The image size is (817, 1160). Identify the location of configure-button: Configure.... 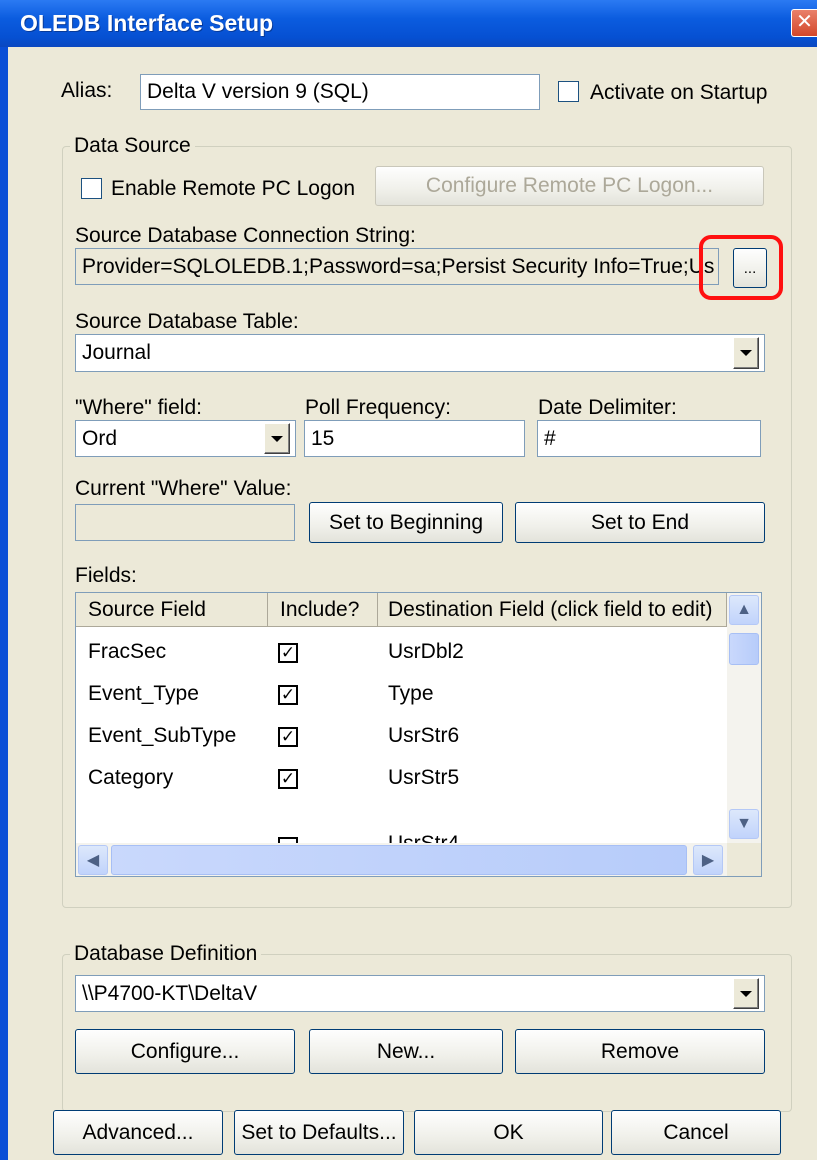
(185, 1051).